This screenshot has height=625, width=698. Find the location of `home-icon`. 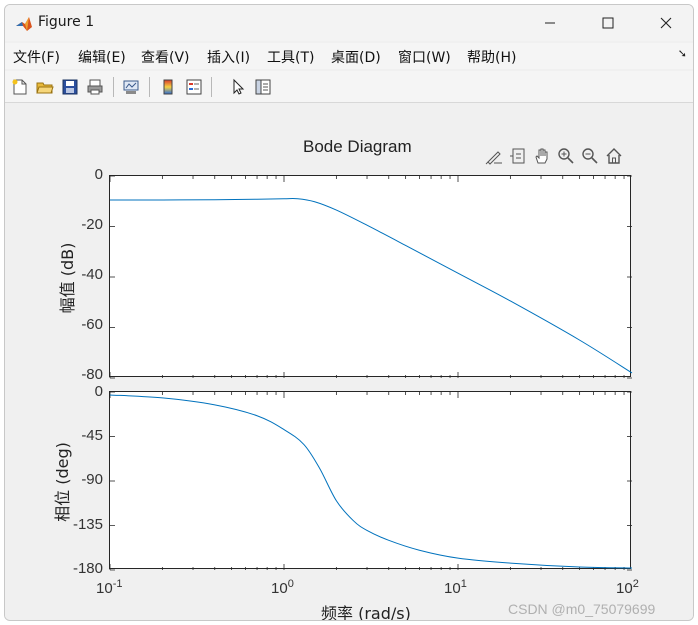

home-icon is located at coordinates (614, 156).